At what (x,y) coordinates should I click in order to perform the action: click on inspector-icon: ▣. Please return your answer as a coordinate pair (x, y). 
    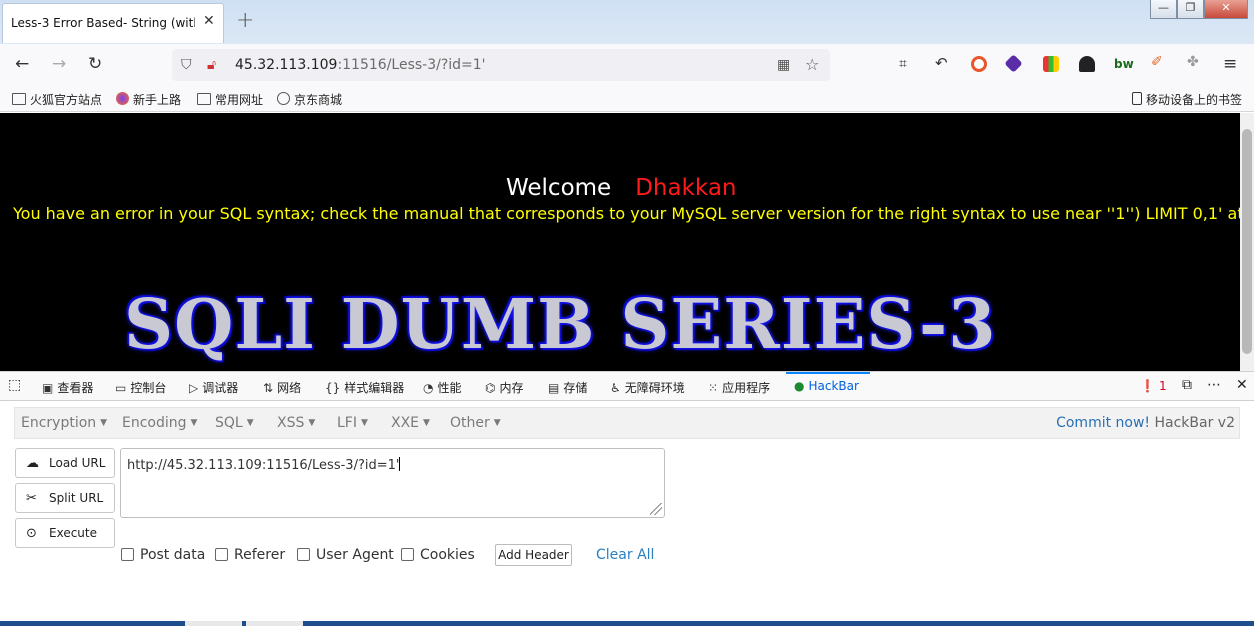
    Looking at the image, I should click on (48, 388).